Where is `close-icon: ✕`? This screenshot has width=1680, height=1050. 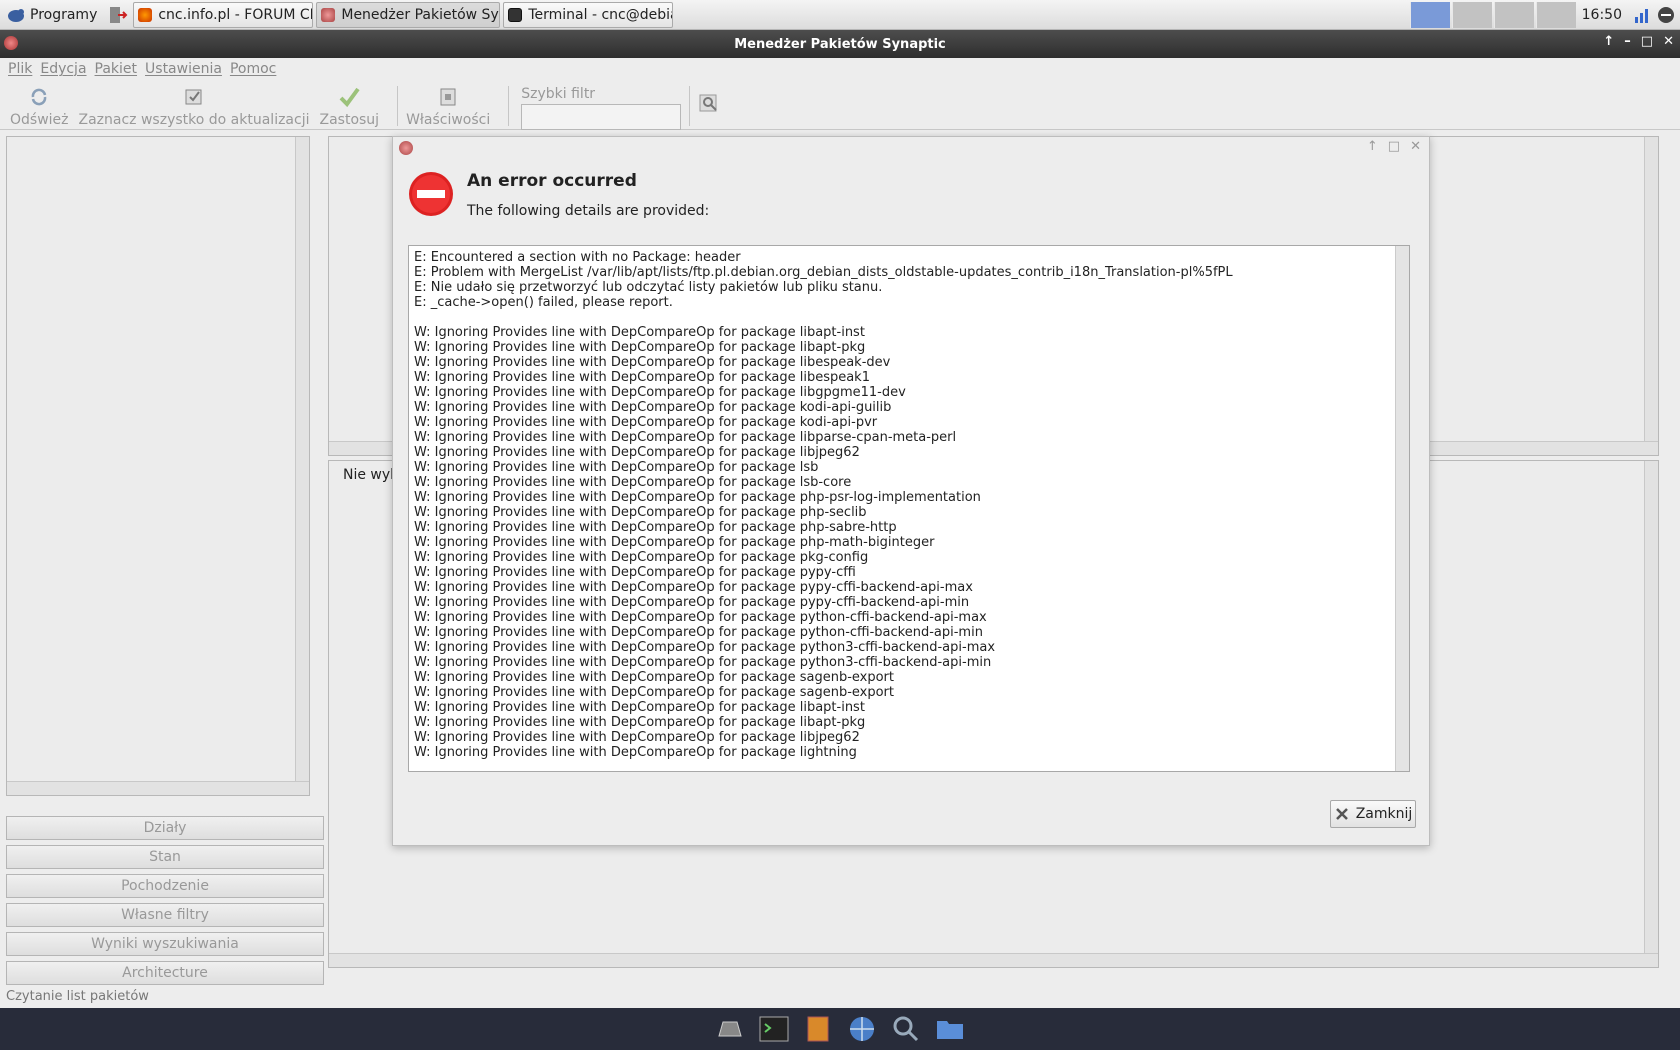 close-icon: ✕ is located at coordinates (1668, 41).